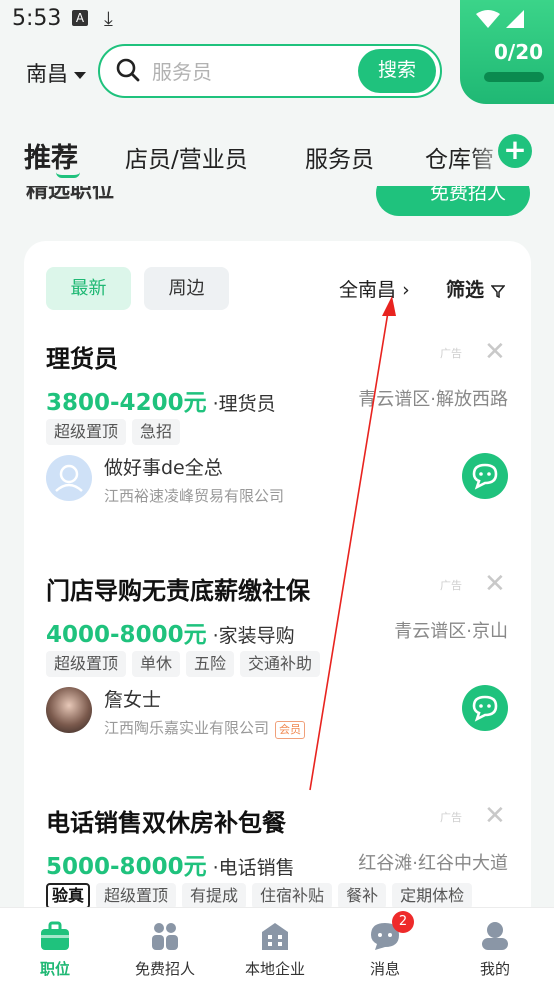  Describe the element at coordinates (126, 867) in the screenshot. I see `salary-range: 5000-8000元` at that location.